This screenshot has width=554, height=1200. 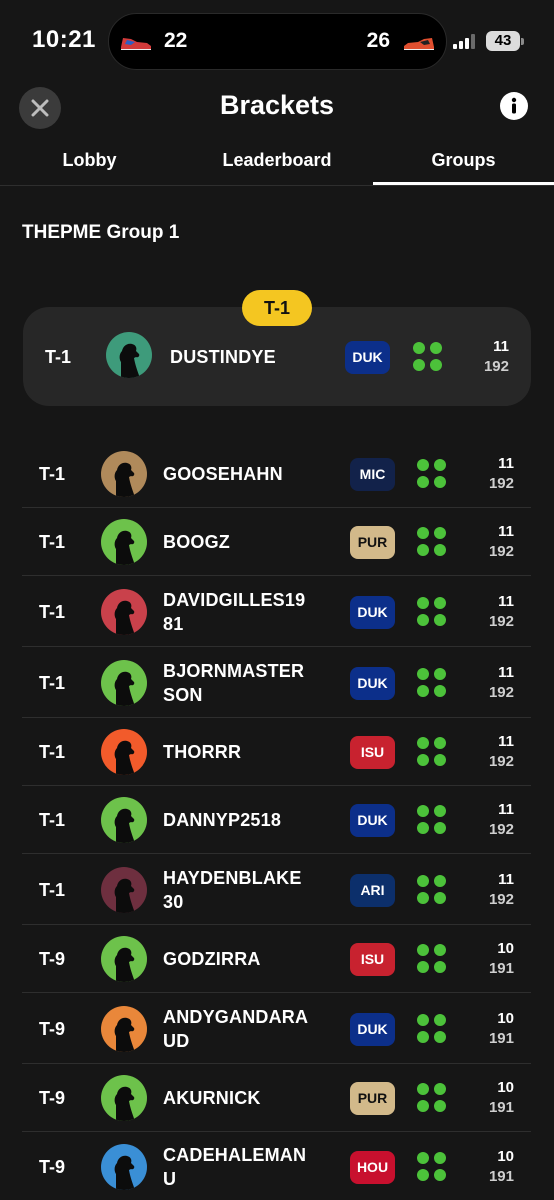 What do you see at coordinates (232, 890) in the screenshot?
I see `username: HAYDENBLAKE 30` at bounding box center [232, 890].